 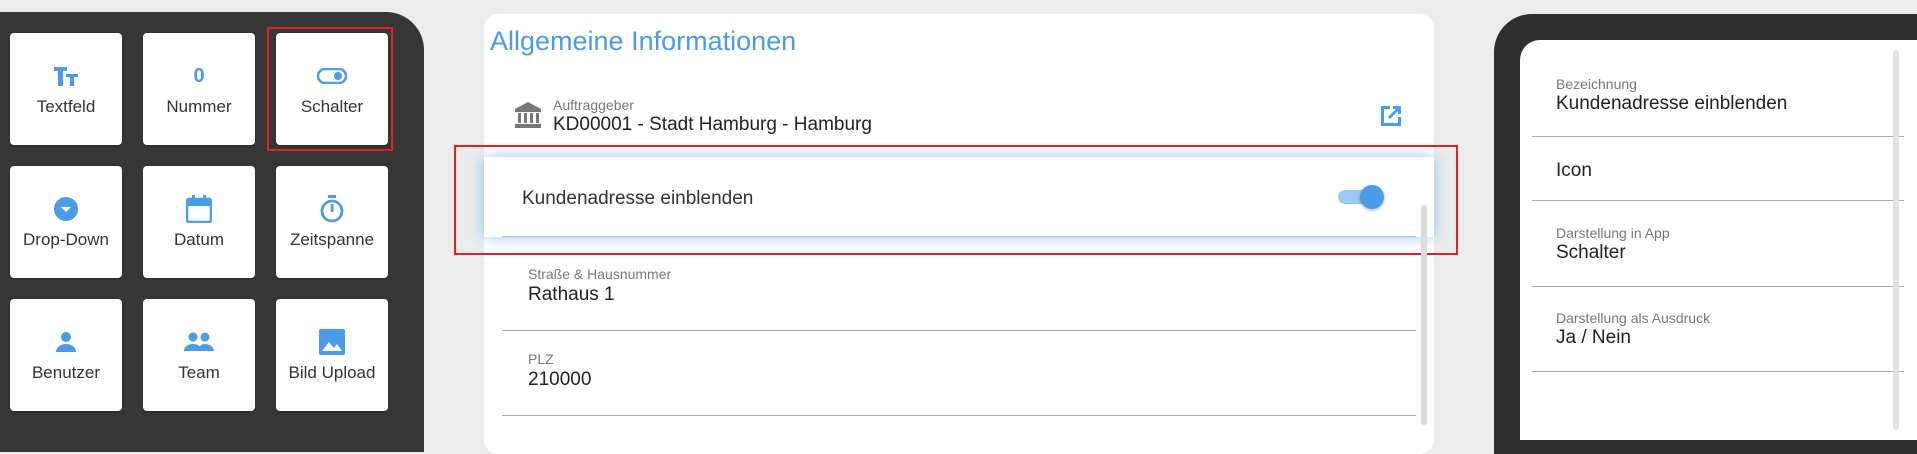 I want to click on text-format-icon, so click(x=66, y=76).